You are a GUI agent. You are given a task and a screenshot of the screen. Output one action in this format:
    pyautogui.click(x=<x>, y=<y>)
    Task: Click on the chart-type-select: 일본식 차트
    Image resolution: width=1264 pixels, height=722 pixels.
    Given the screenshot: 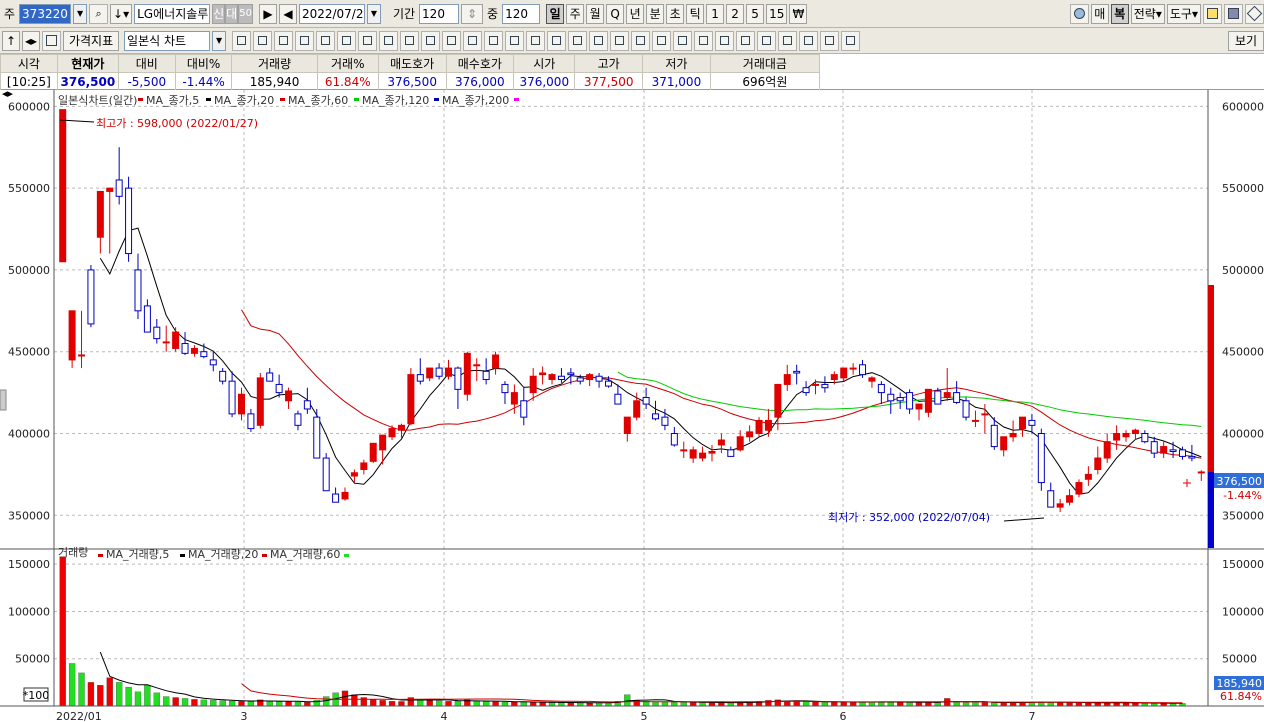 What is the action you would take?
    pyautogui.click(x=167, y=40)
    